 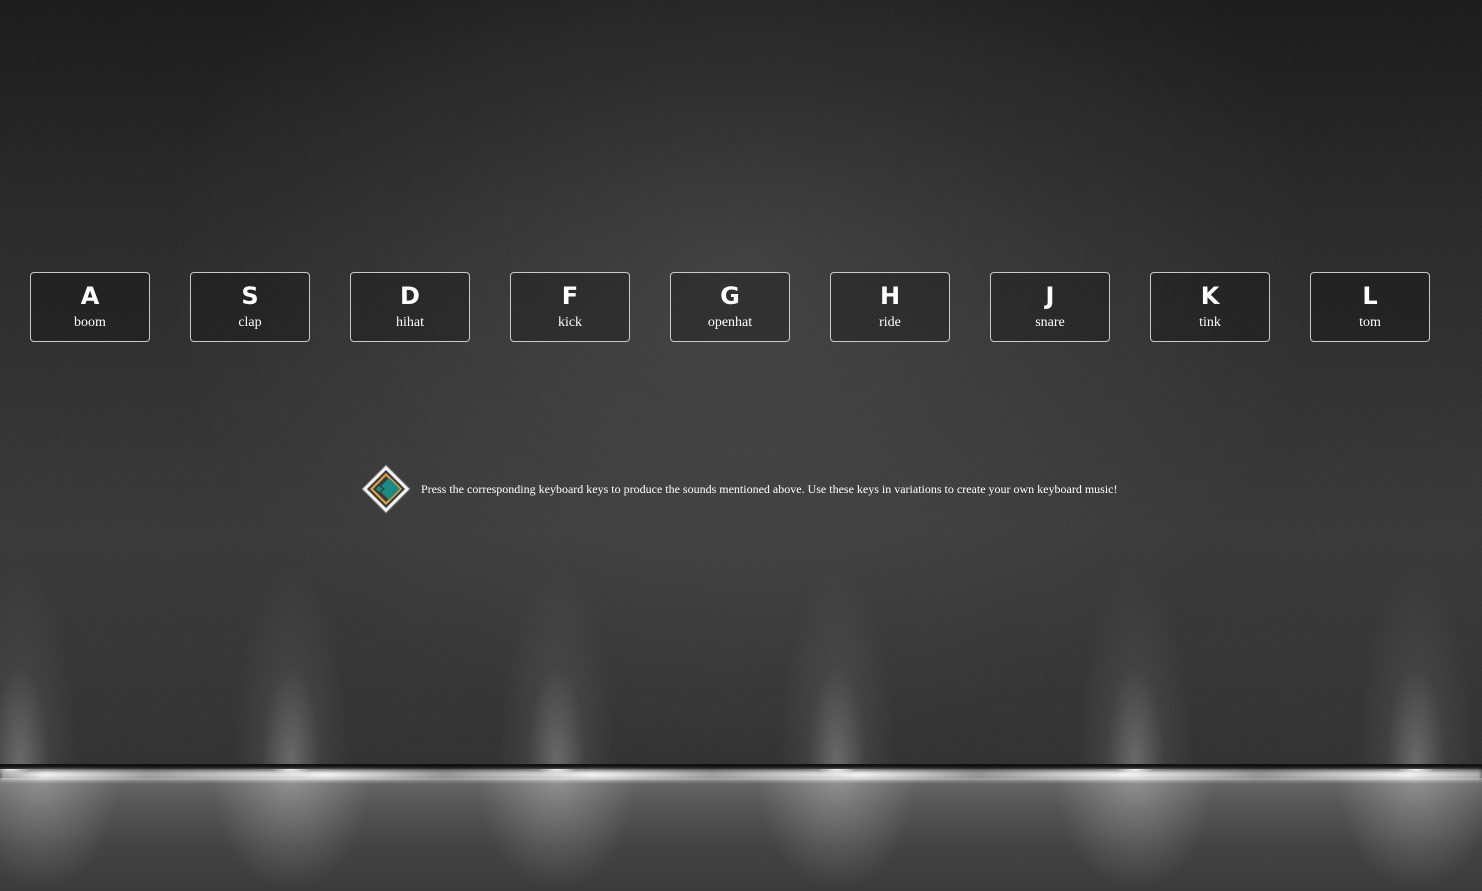 I want to click on key-letter: J, so click(x=1050, y=296).